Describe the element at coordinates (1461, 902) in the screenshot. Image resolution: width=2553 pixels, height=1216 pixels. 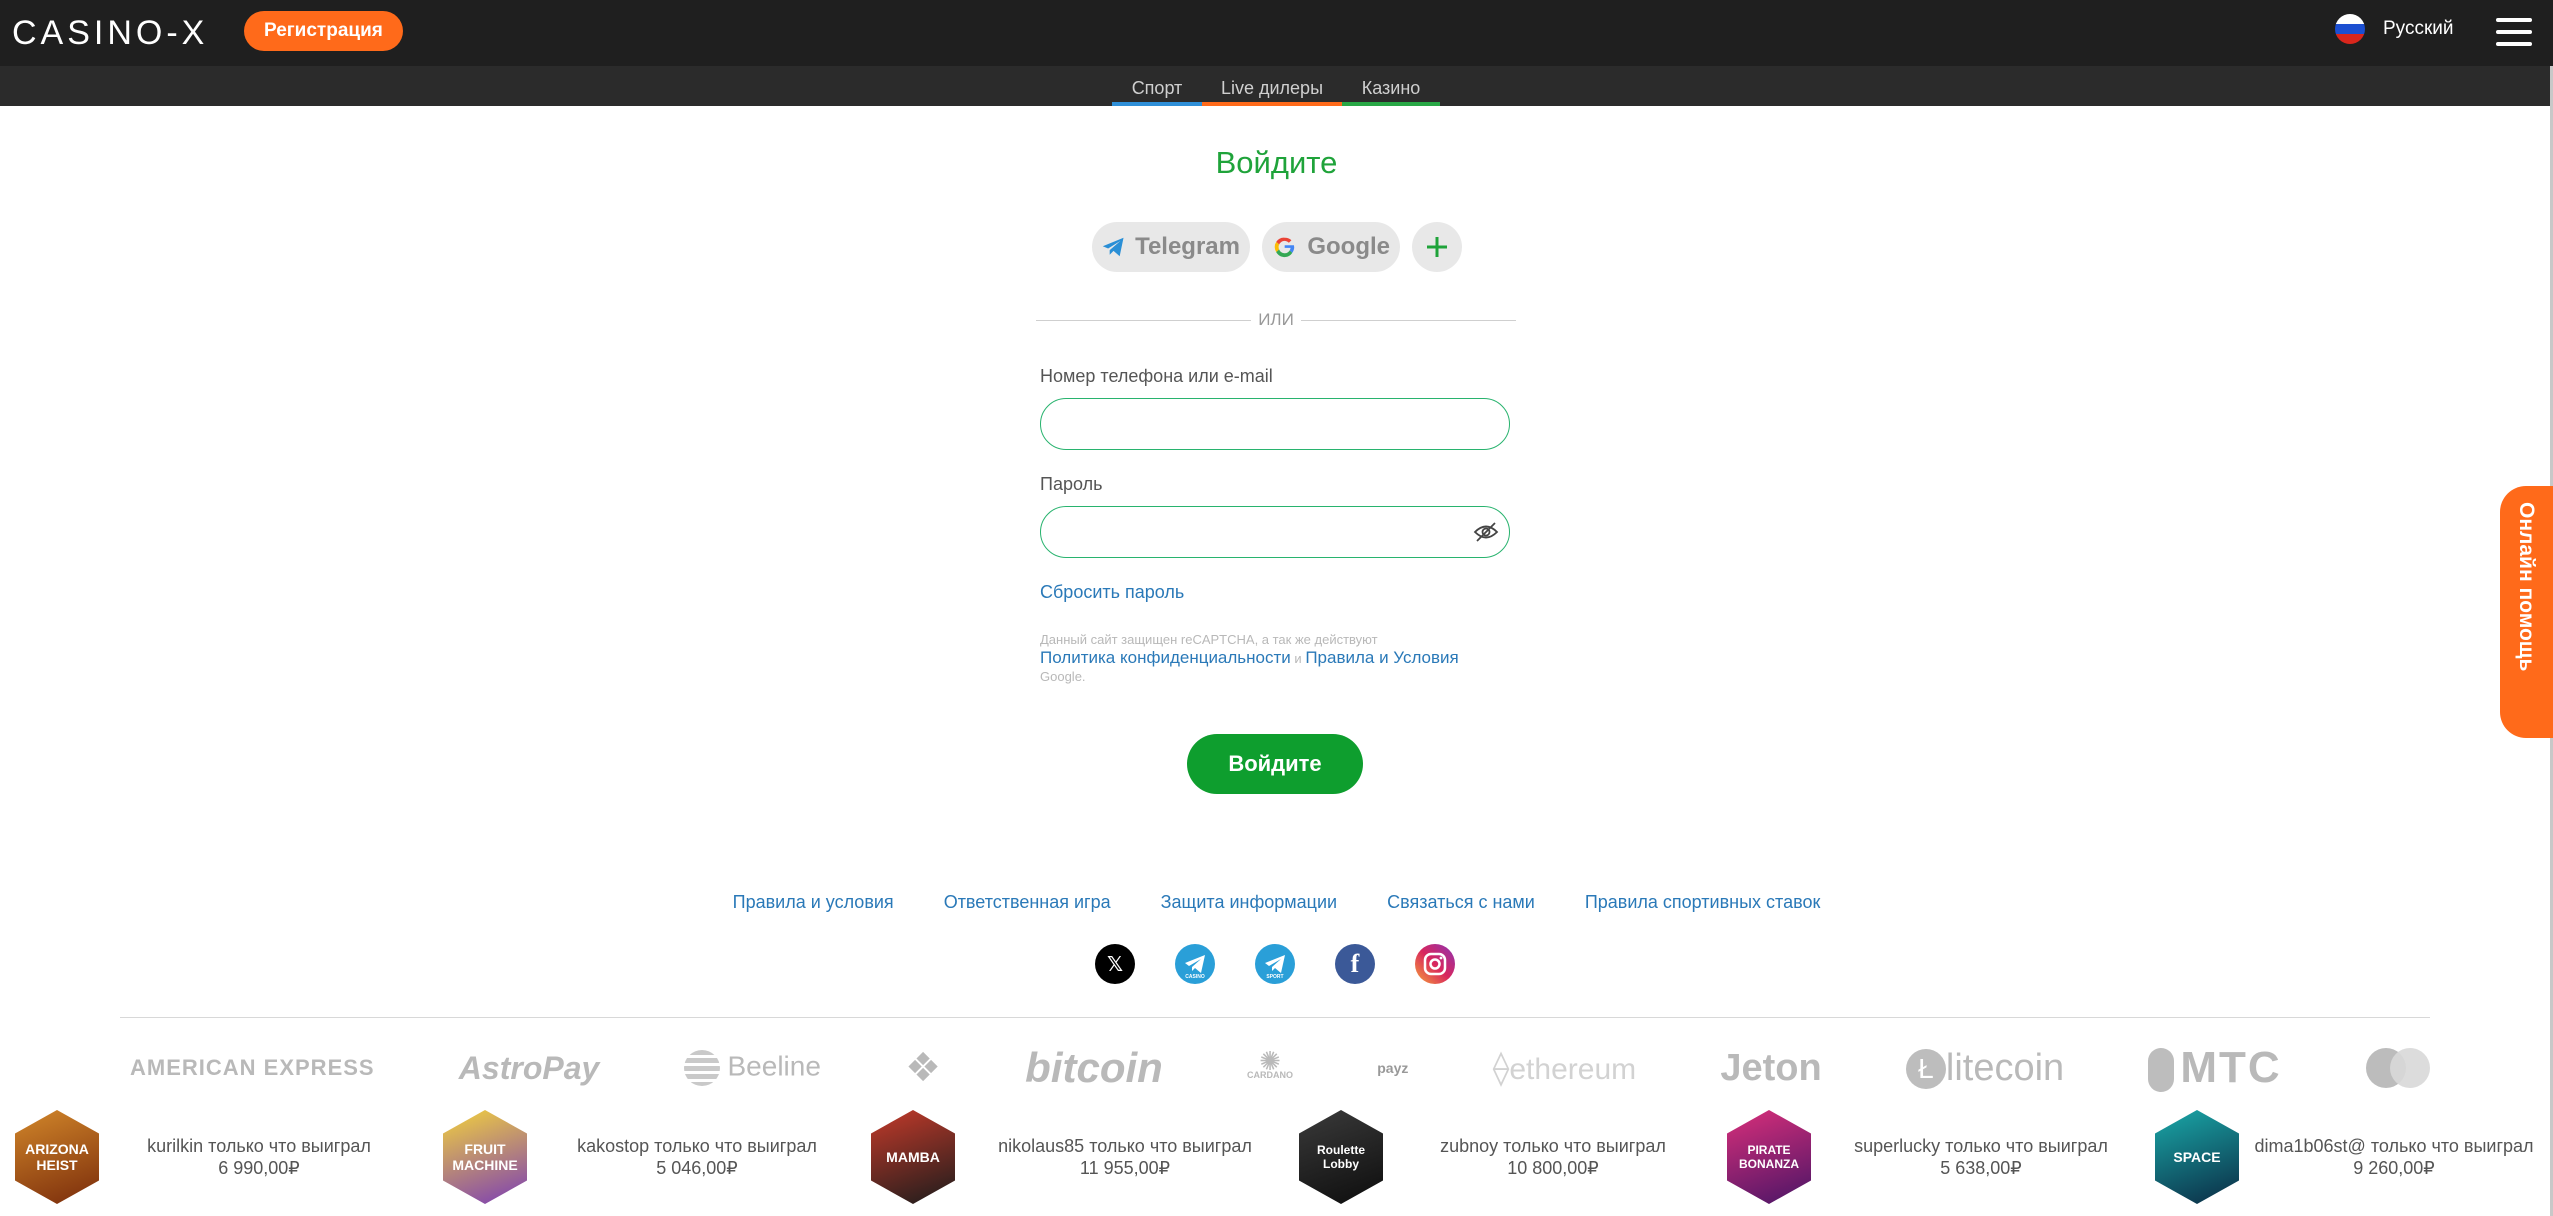
I see `footer-link-contact: Связаться с нами` at that location.